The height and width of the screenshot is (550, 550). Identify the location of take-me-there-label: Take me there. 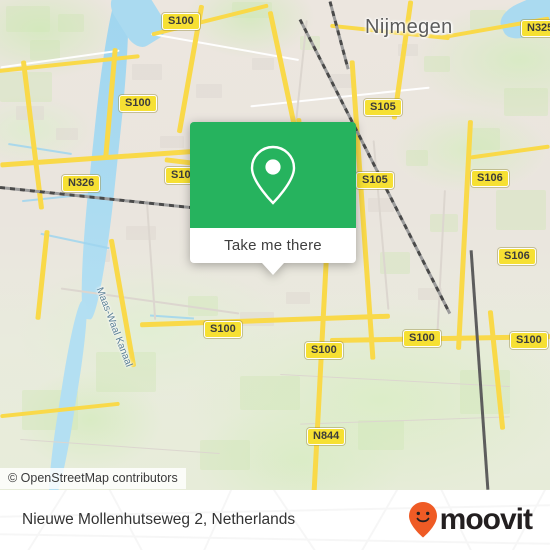
(273, 245).